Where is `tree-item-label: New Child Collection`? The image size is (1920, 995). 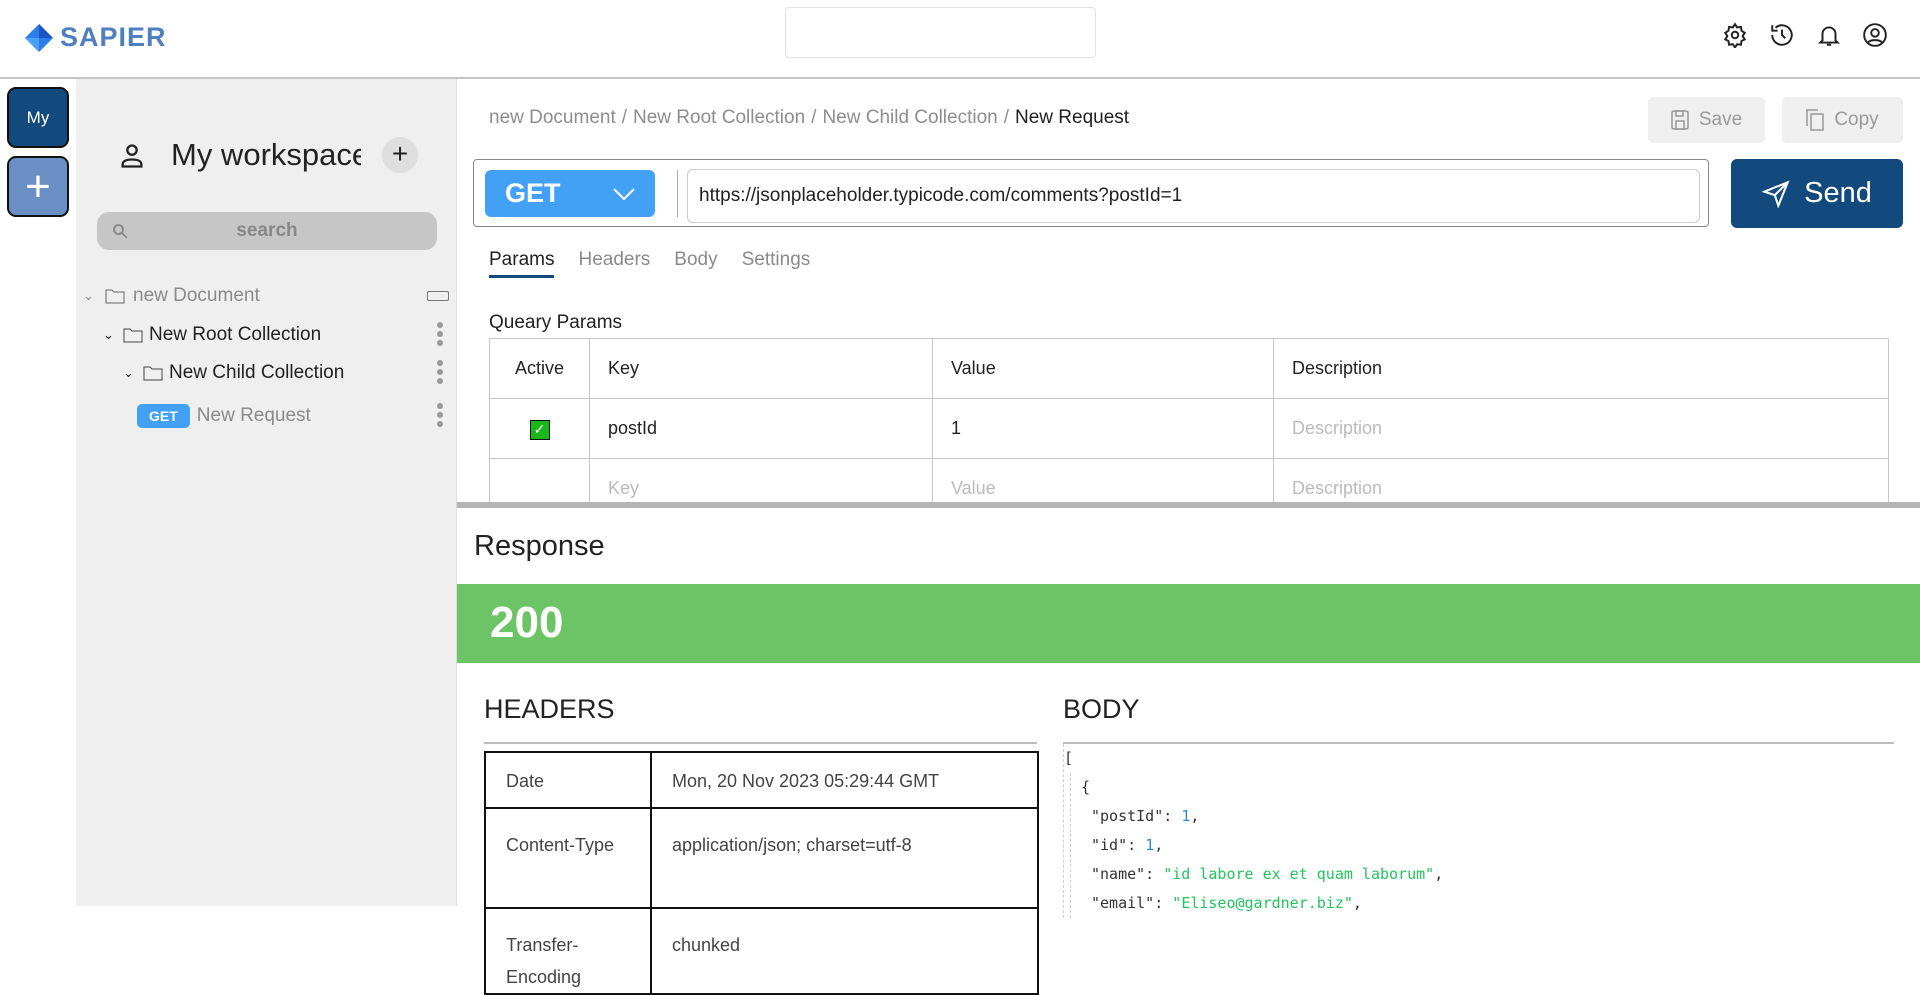 tree-item-label: New Child Collection is located at coordinates (257, 372).